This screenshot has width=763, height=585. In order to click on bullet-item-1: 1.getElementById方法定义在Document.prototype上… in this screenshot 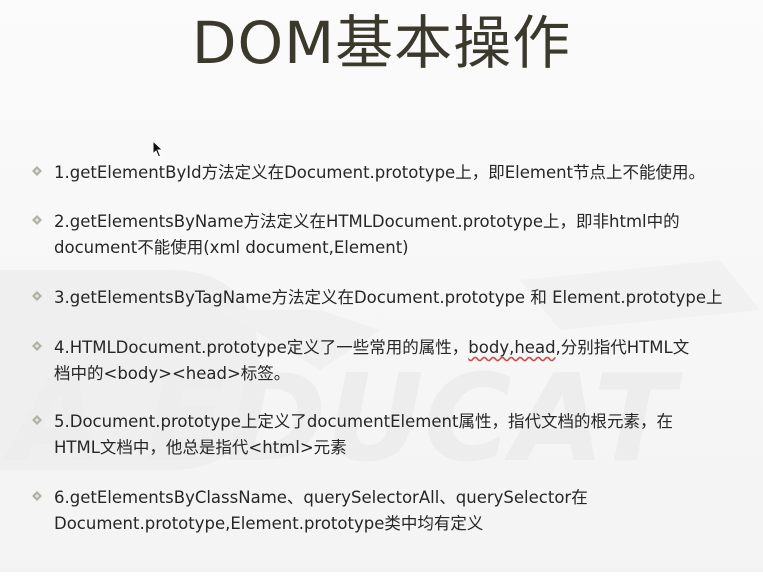, I will do `click(389, 173)`.